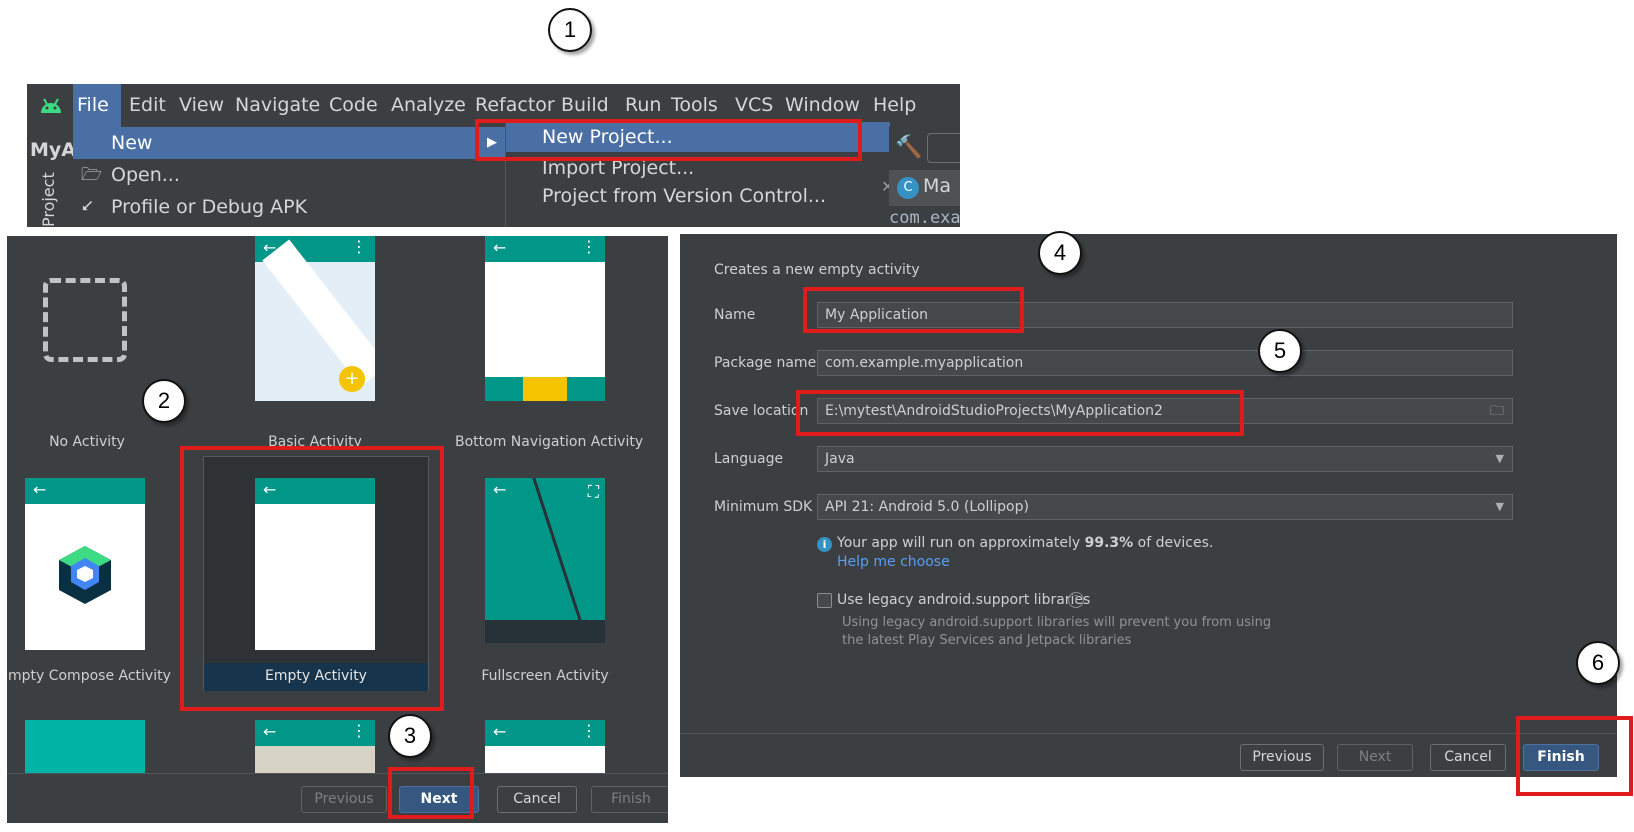  What do you see at coordinates (431, 793) in the screenshot?
I see `highlight-next-button` at bounding box center [431, 793].